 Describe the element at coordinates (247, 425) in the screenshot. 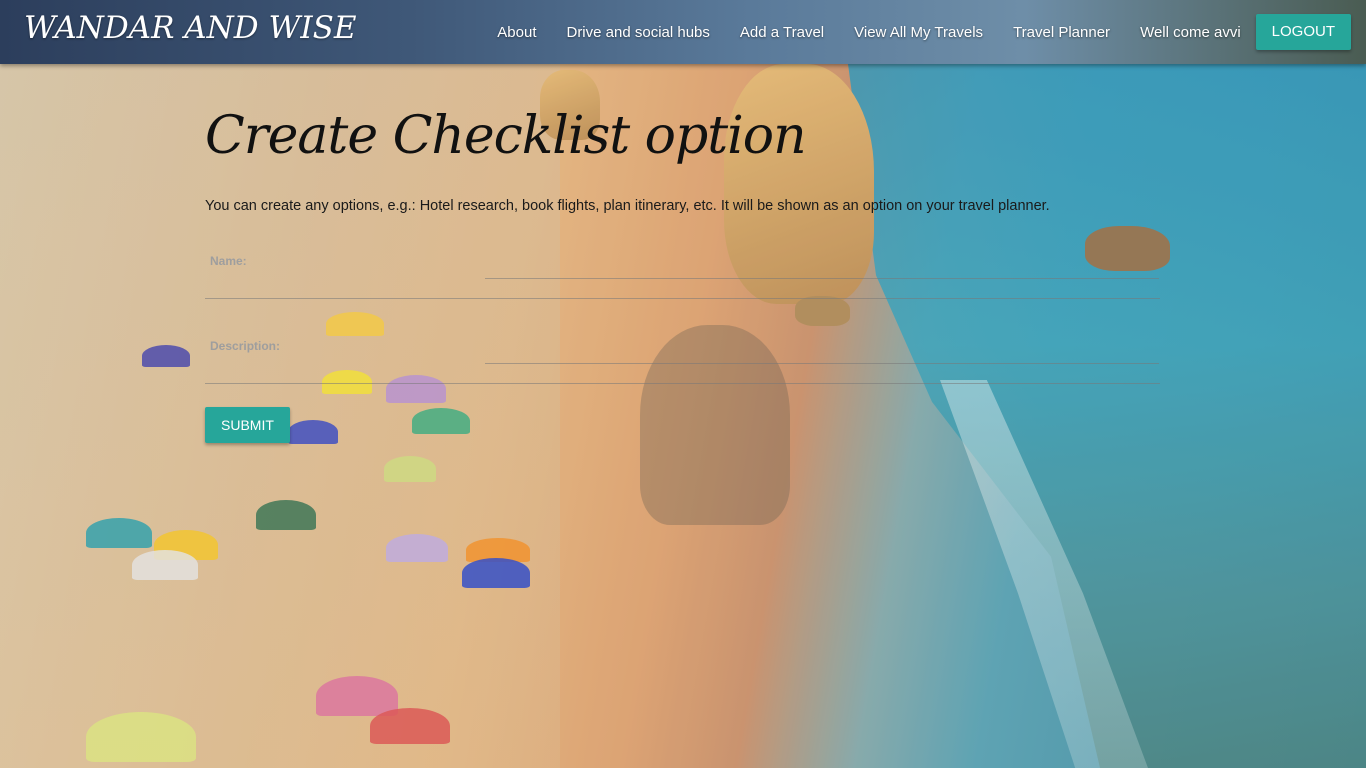

I see `submit-button: SUBMIT` at that location.